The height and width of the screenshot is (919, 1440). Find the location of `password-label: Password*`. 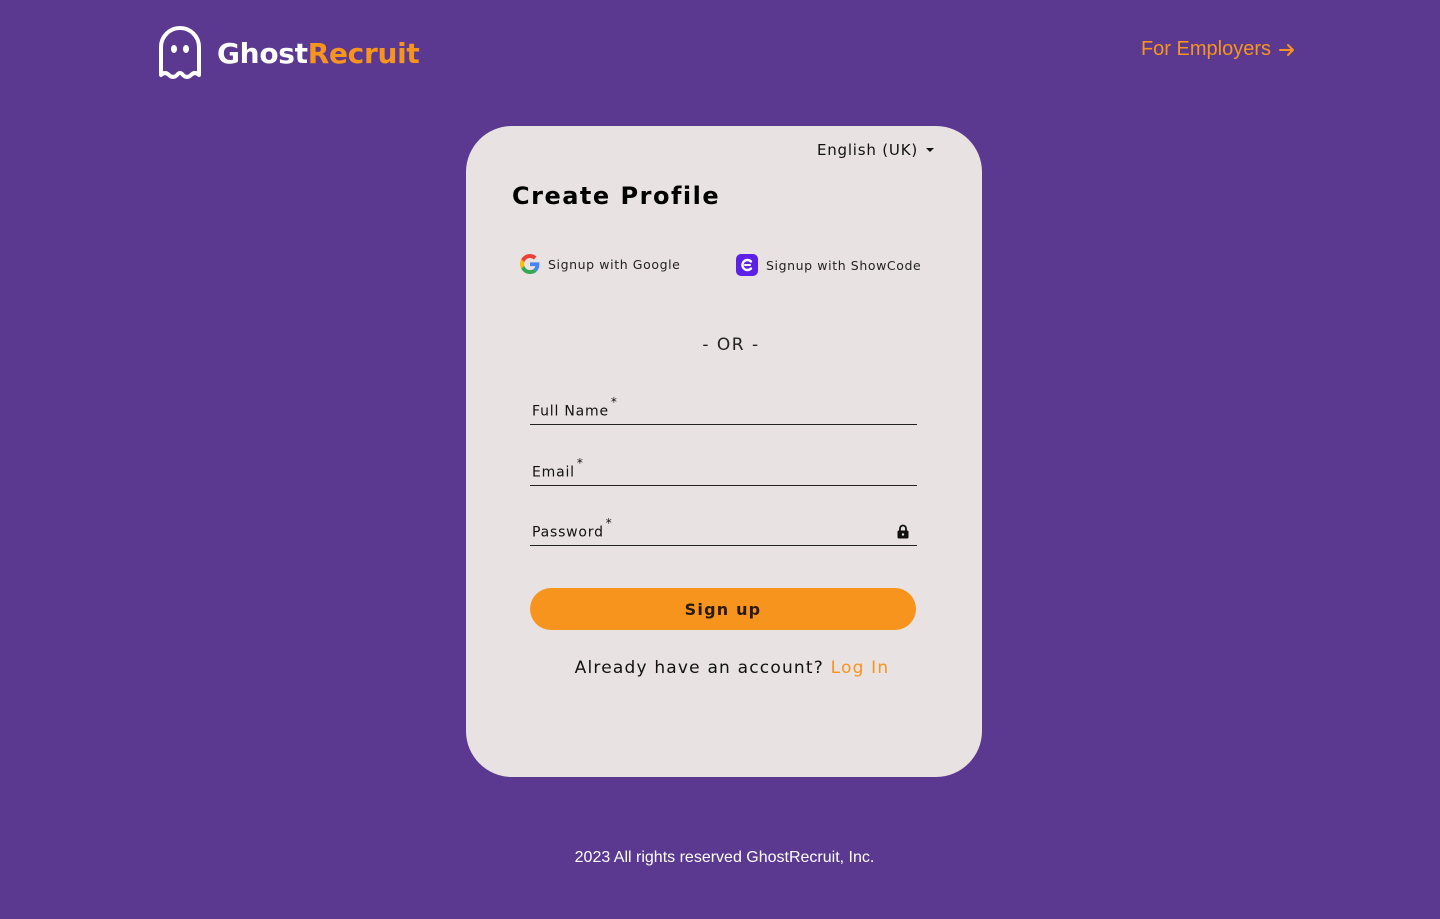

password-label: Password* is located at coordinates (572, 528).